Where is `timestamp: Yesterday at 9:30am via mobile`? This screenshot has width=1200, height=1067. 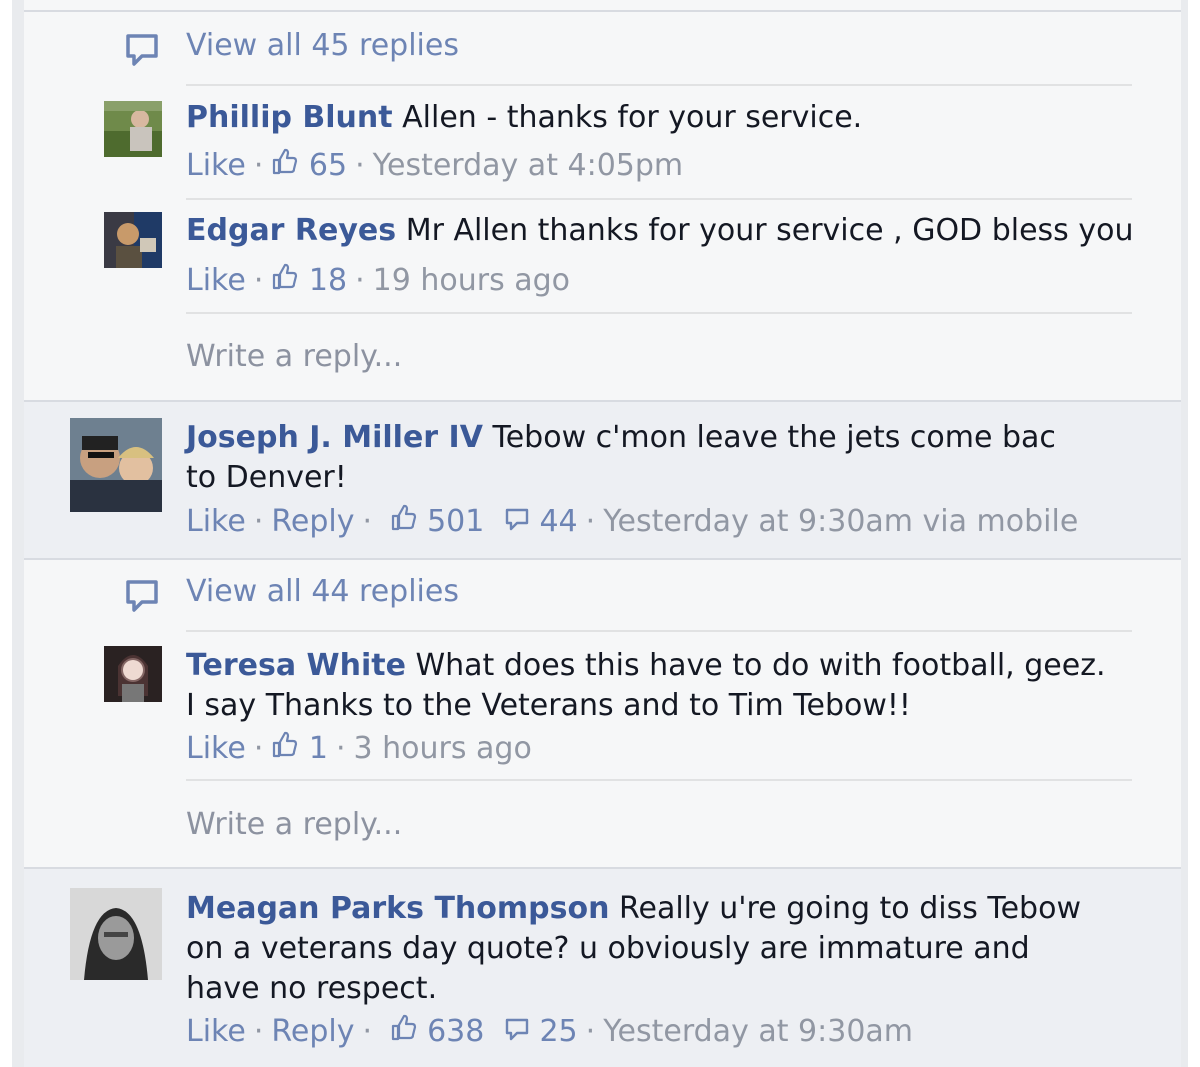
timestamp: Yesterday at 9:30am via mobile is located at coordinates (840, 521).